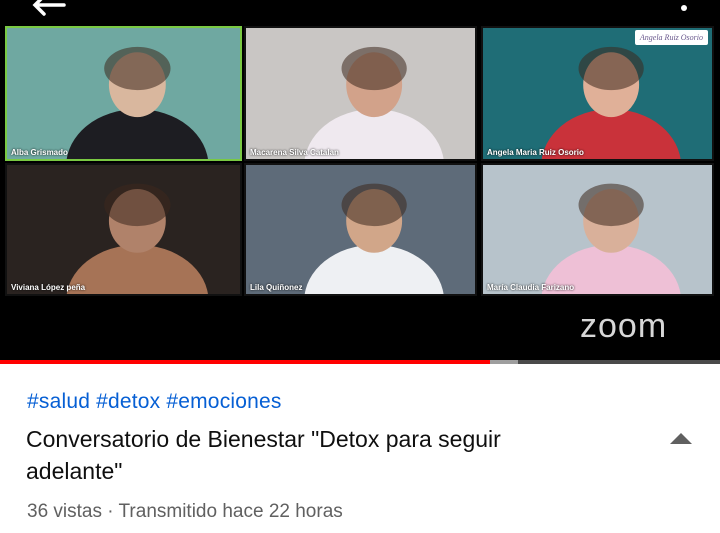  Describe the element at coordinates (58, 401) in the screenshot. I see `hashtag-link: #salud` at that location.